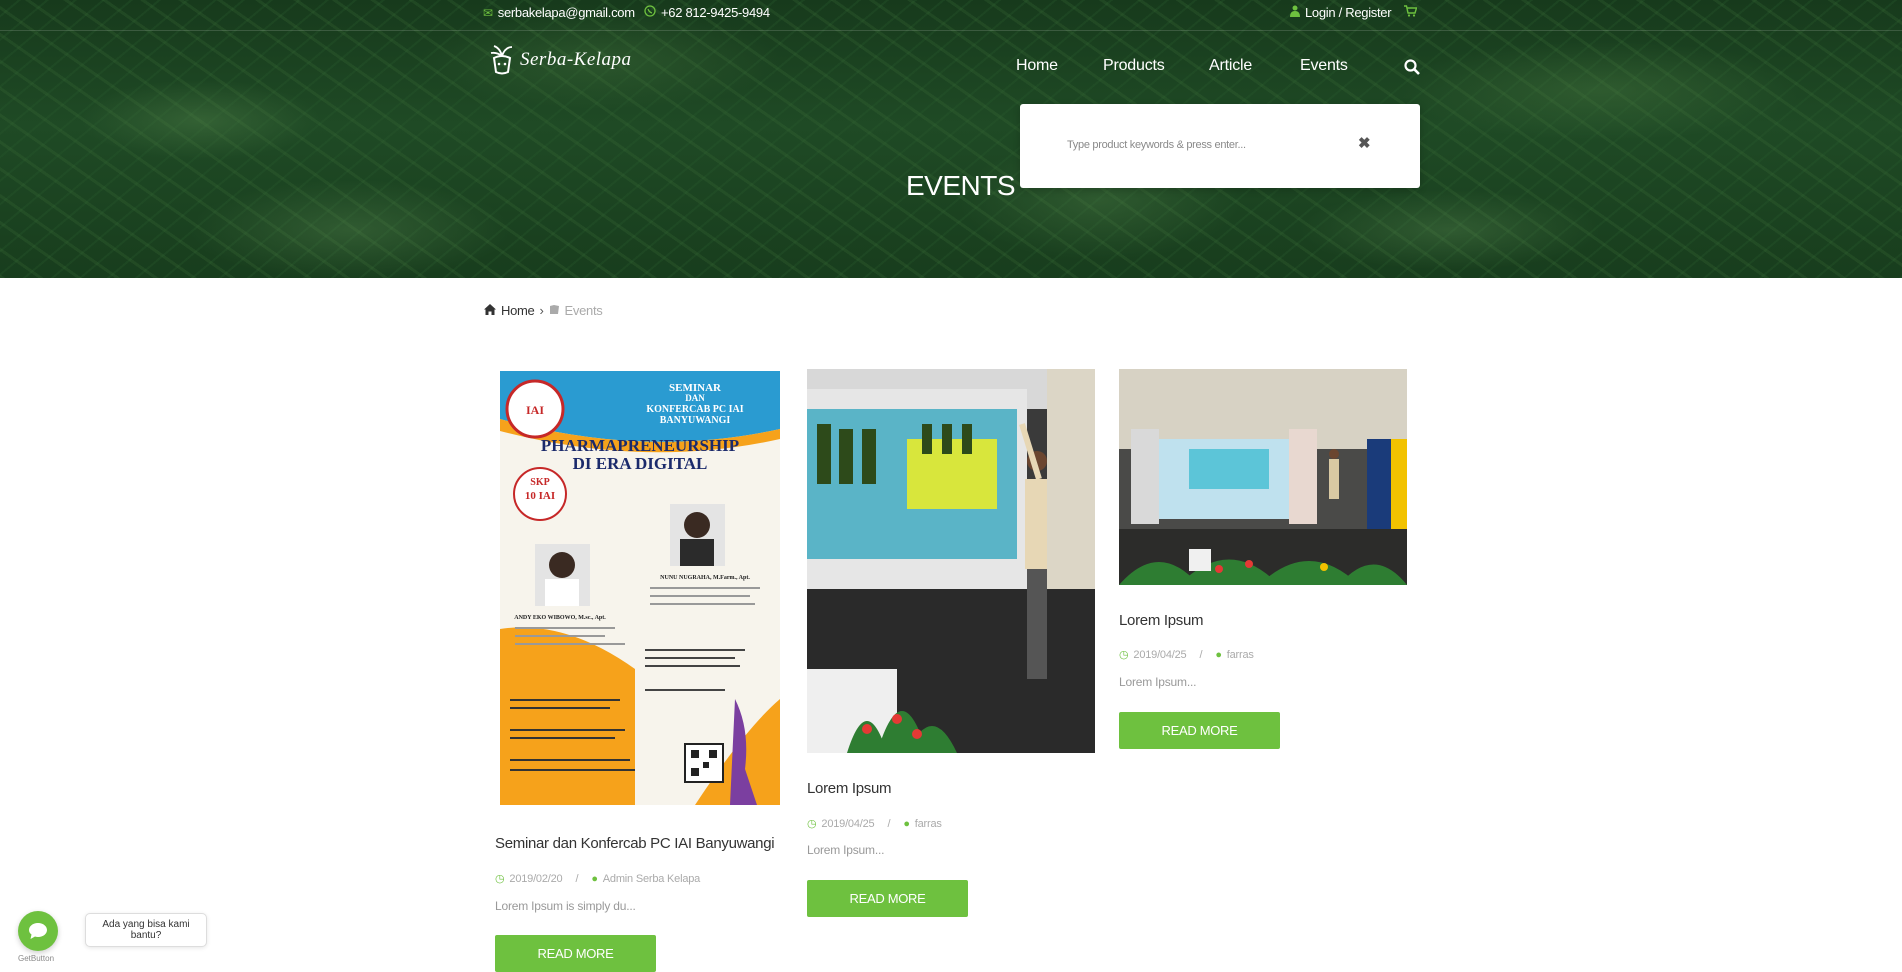  What do you see at coordinates (536, 878) in the screenshot?
I see `event-date: 2019/02/20` at bounding box center [536, 878].